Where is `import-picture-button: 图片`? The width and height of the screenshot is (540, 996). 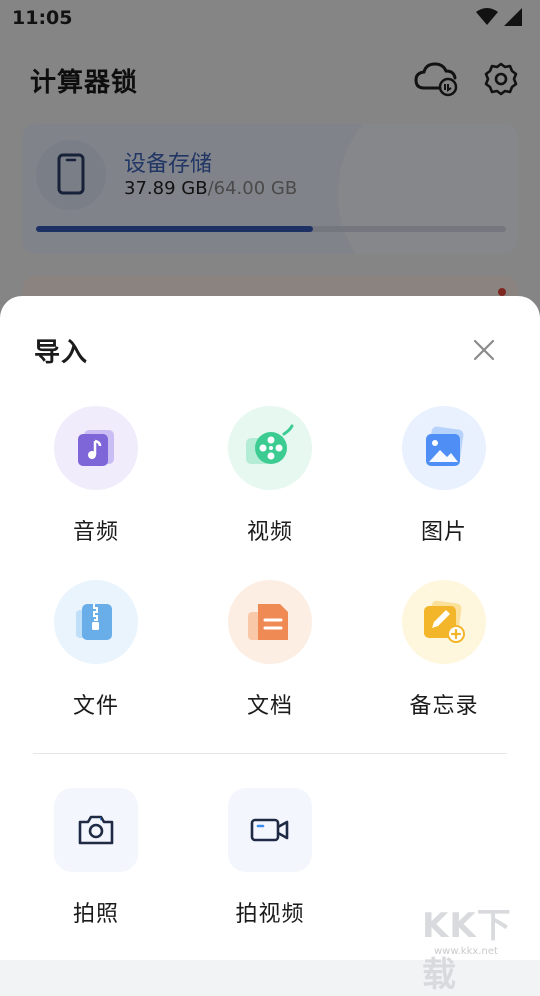
import-picture-button: 图片 is located at coordinates (444, 486).